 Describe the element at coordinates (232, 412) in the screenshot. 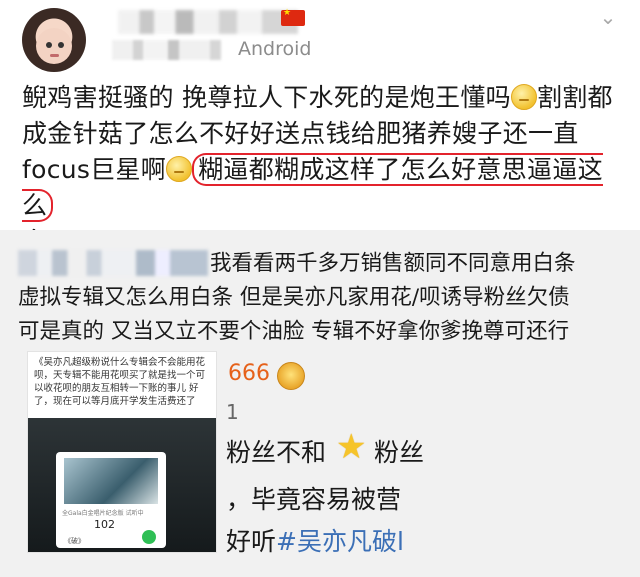

I see `count-fragment: 1` at that location.